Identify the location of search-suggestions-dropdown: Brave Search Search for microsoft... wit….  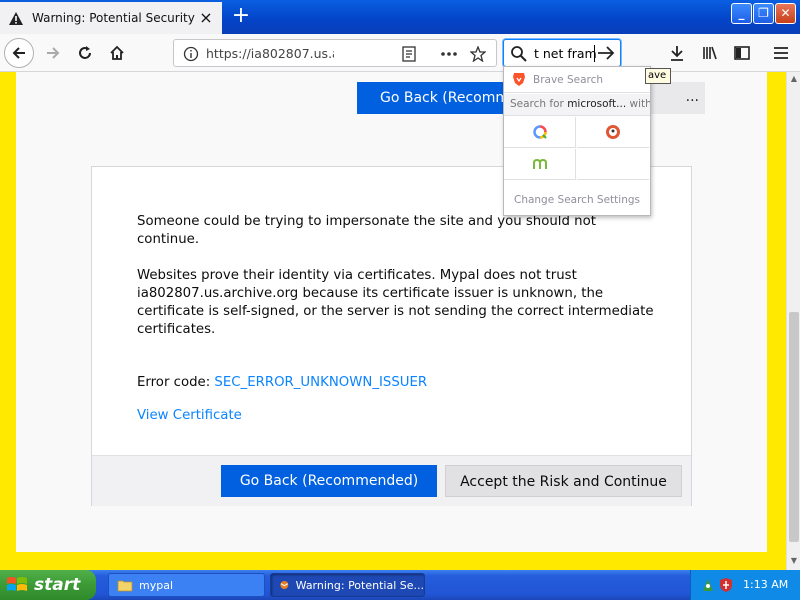
(577, 141).